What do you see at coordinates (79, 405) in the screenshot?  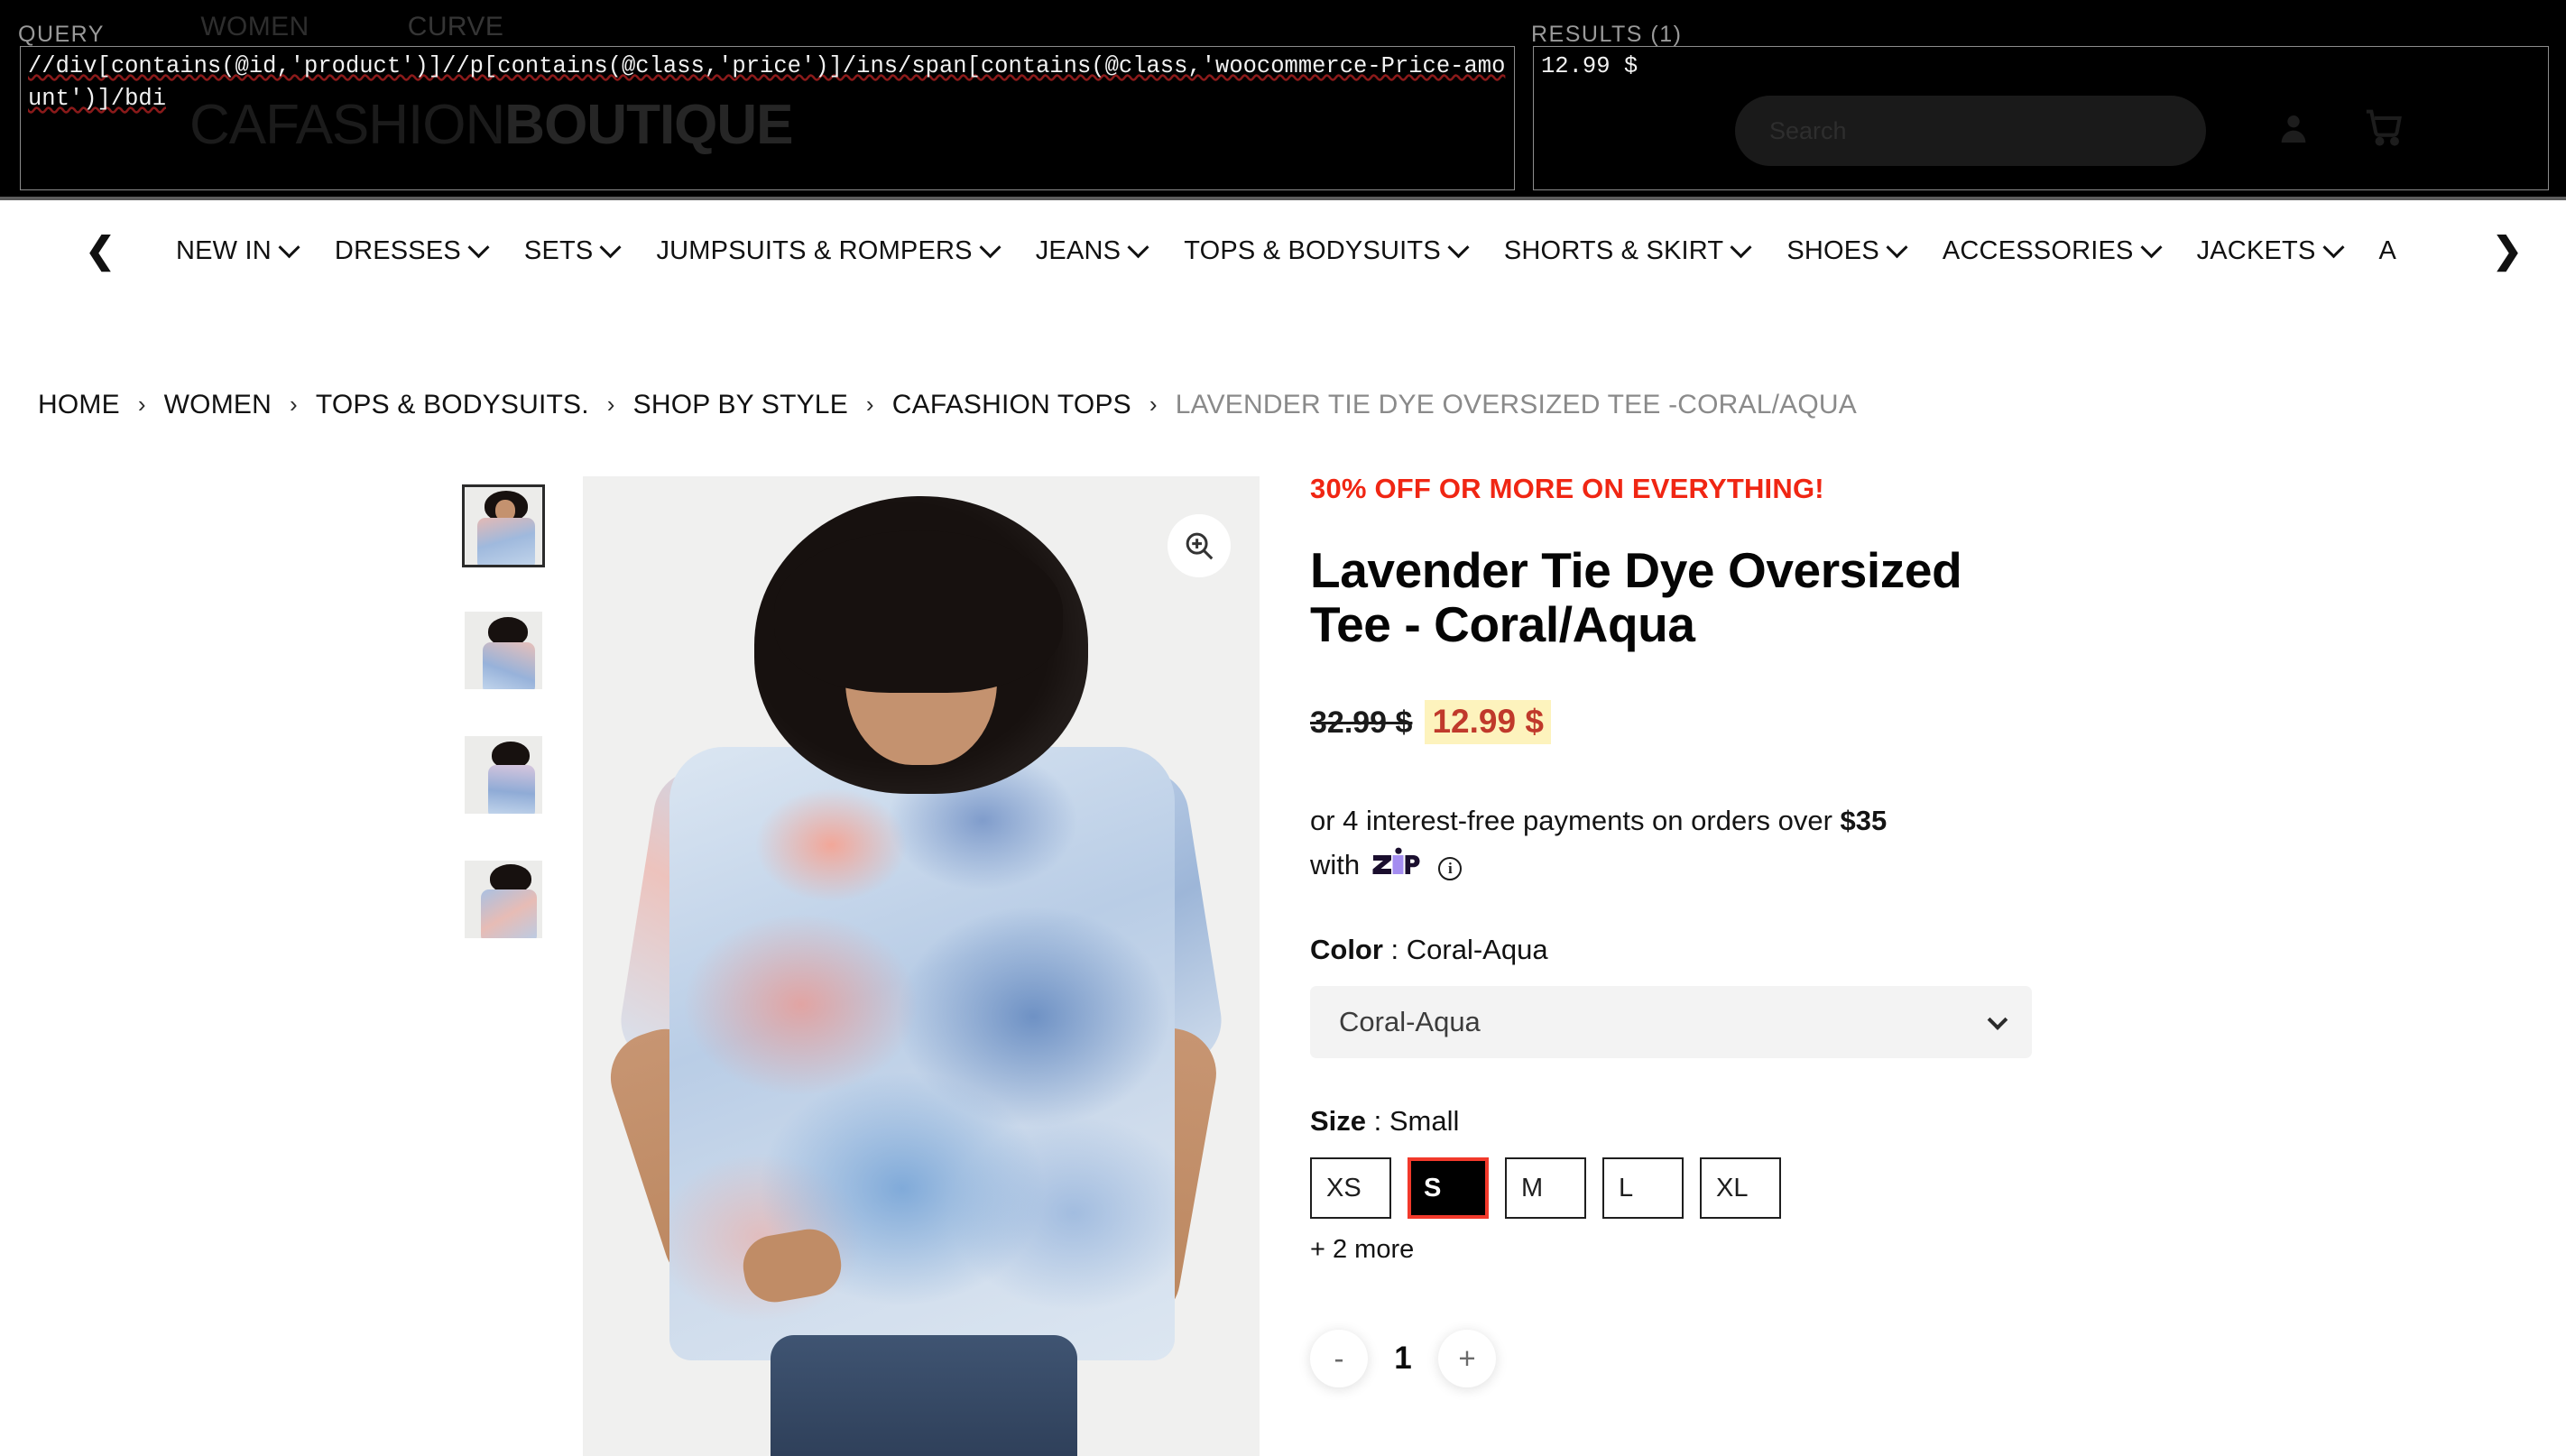 I see `breadcrumb-item-home: HOME` at bounding box center [79, 405].